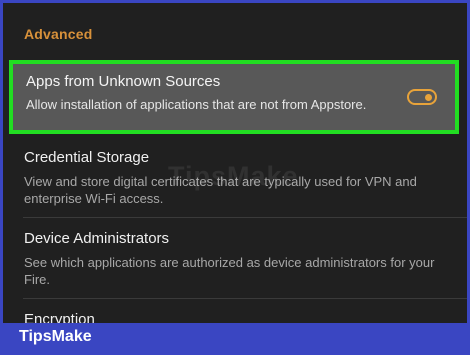 The width and height of the screenshot is (470, 355). Describe the element at coordinates (123, 81) in the screenshot. I see `setting-title: Apps from Unknown Sources` at that location.